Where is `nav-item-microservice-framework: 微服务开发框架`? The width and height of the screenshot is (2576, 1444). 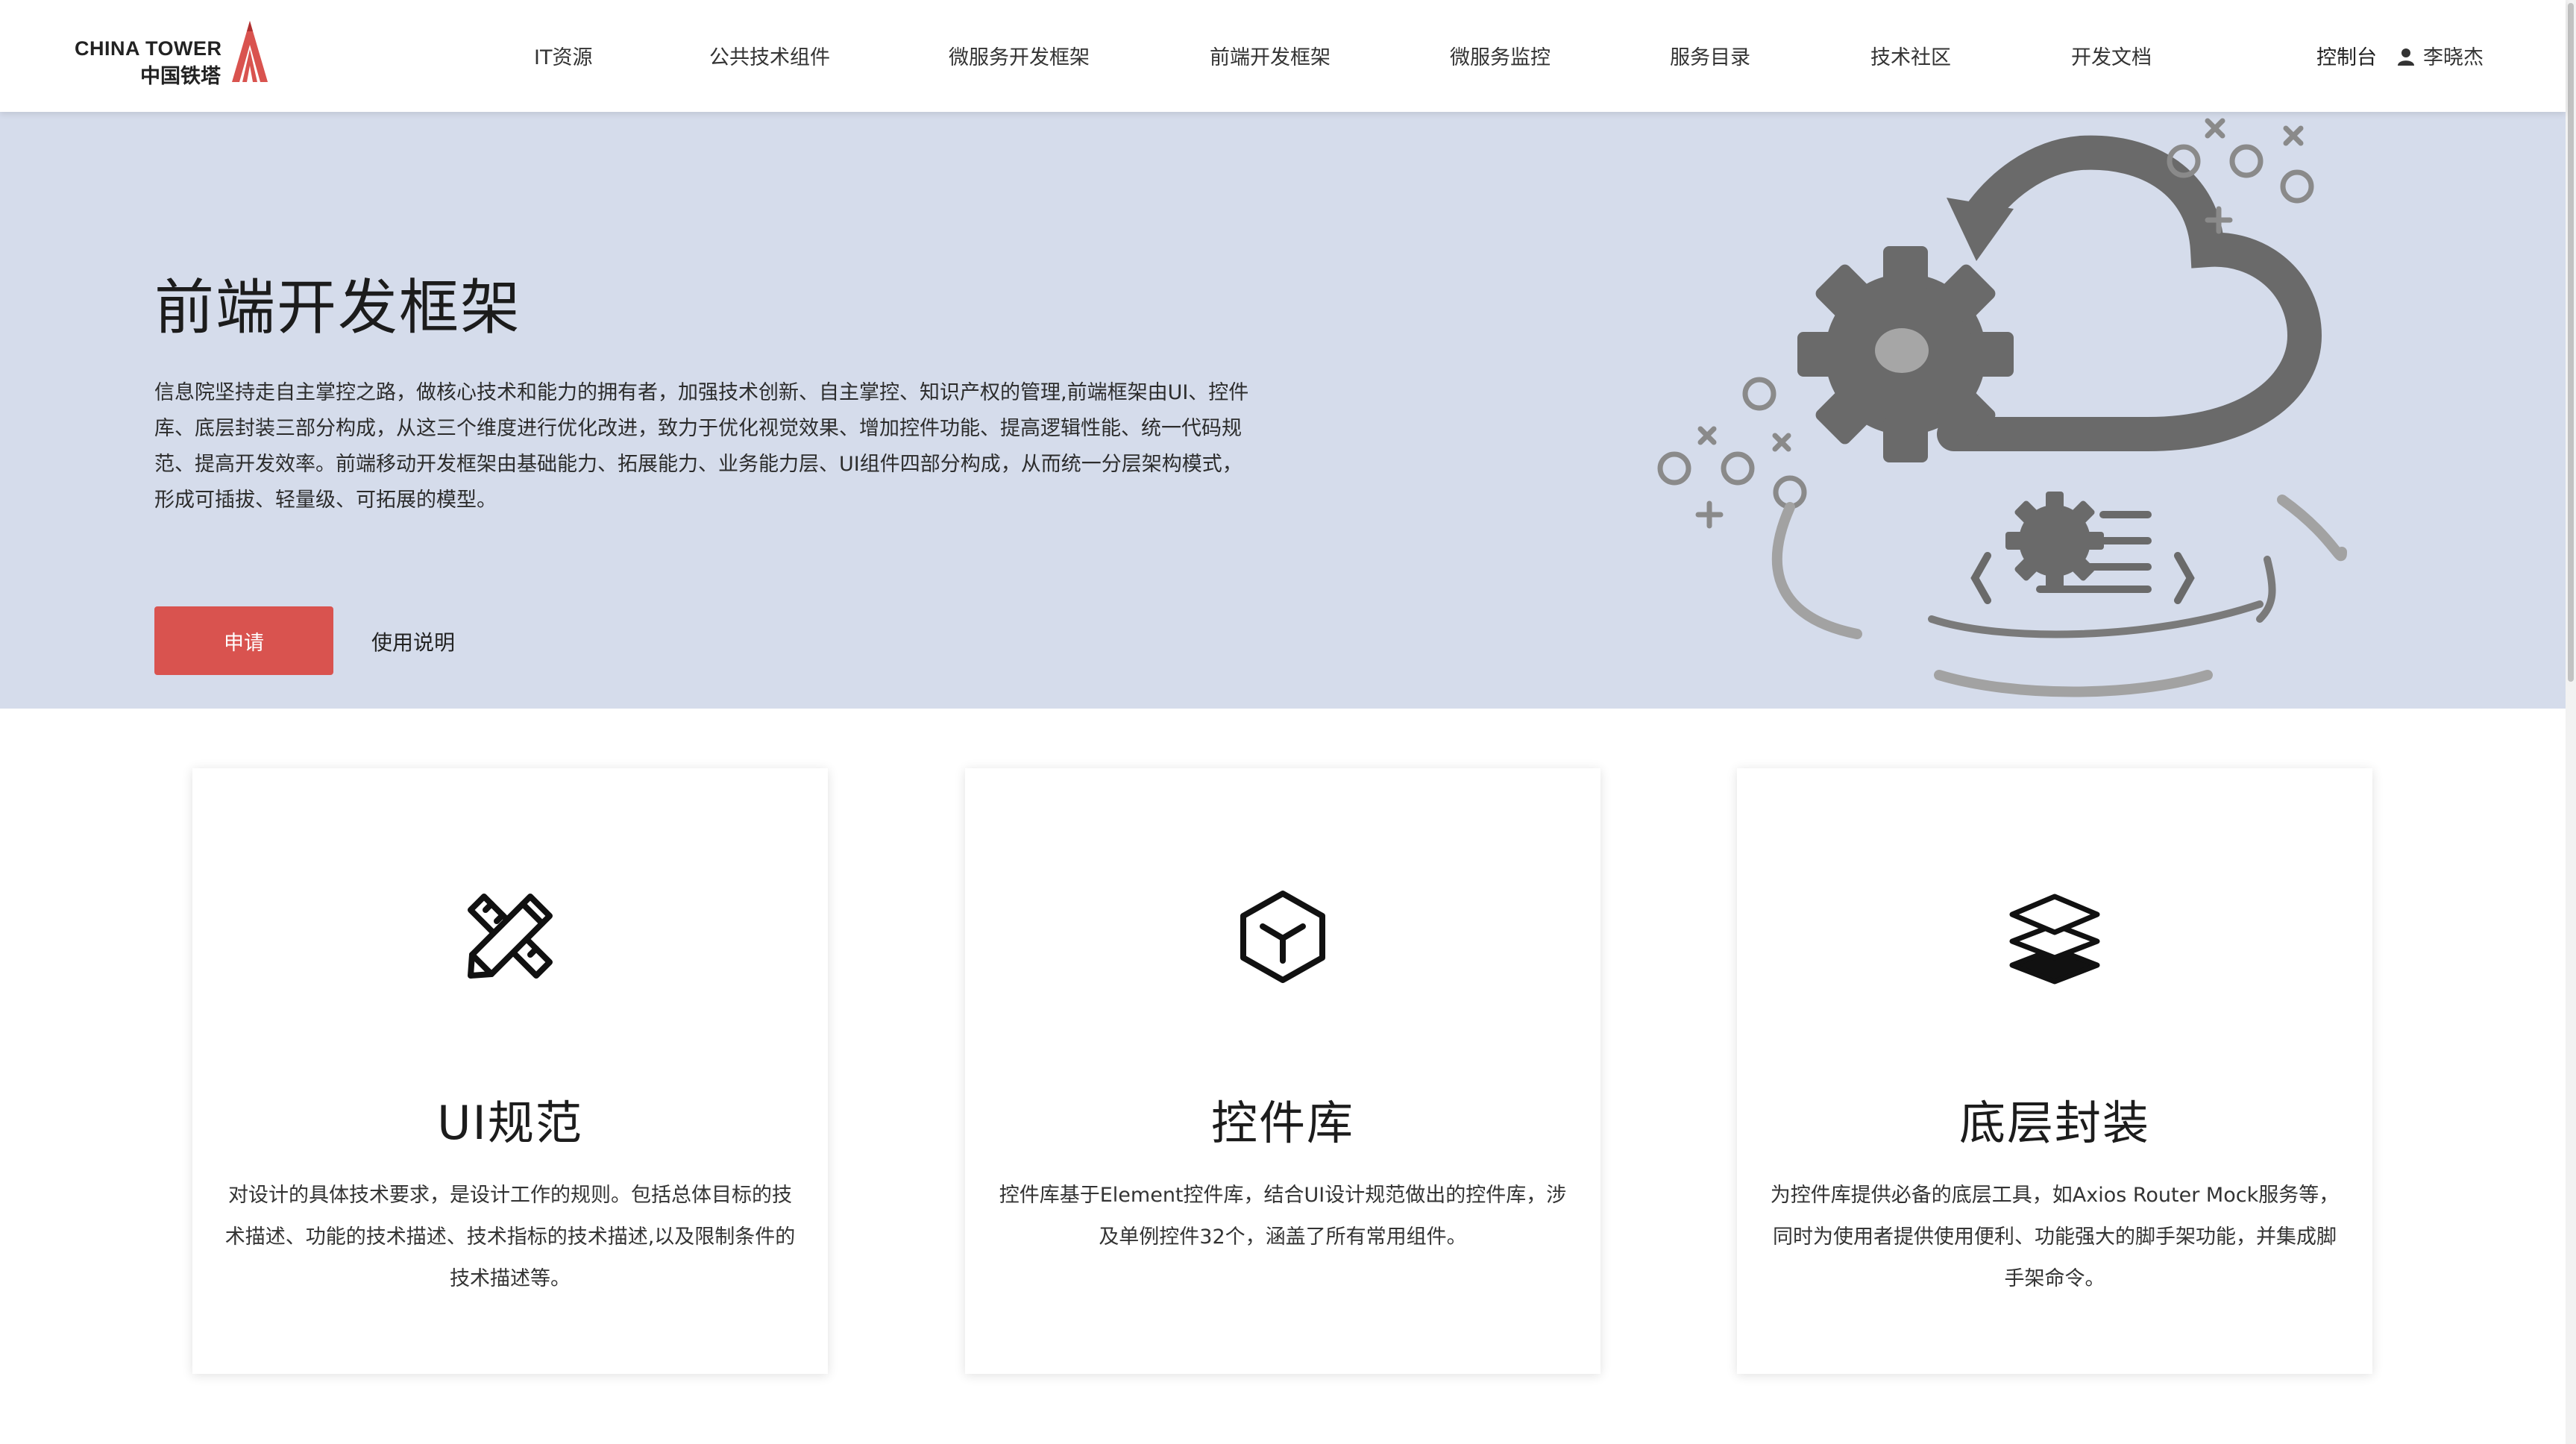
nav-item-microservice-framework: 微服务开发框架 is located at coordinates (1020, 56).